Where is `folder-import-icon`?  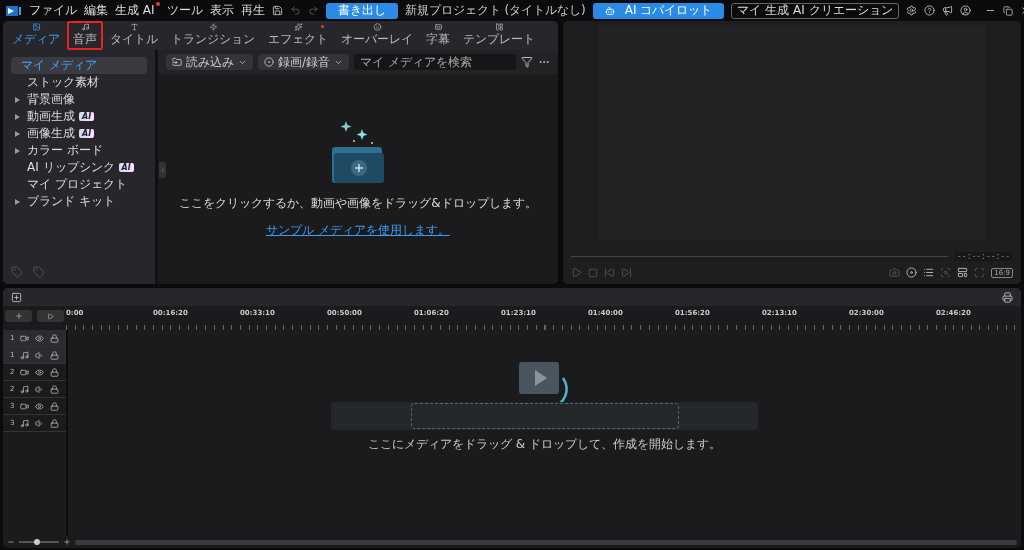
folder-import-icon is located at coordinates (176, 62).